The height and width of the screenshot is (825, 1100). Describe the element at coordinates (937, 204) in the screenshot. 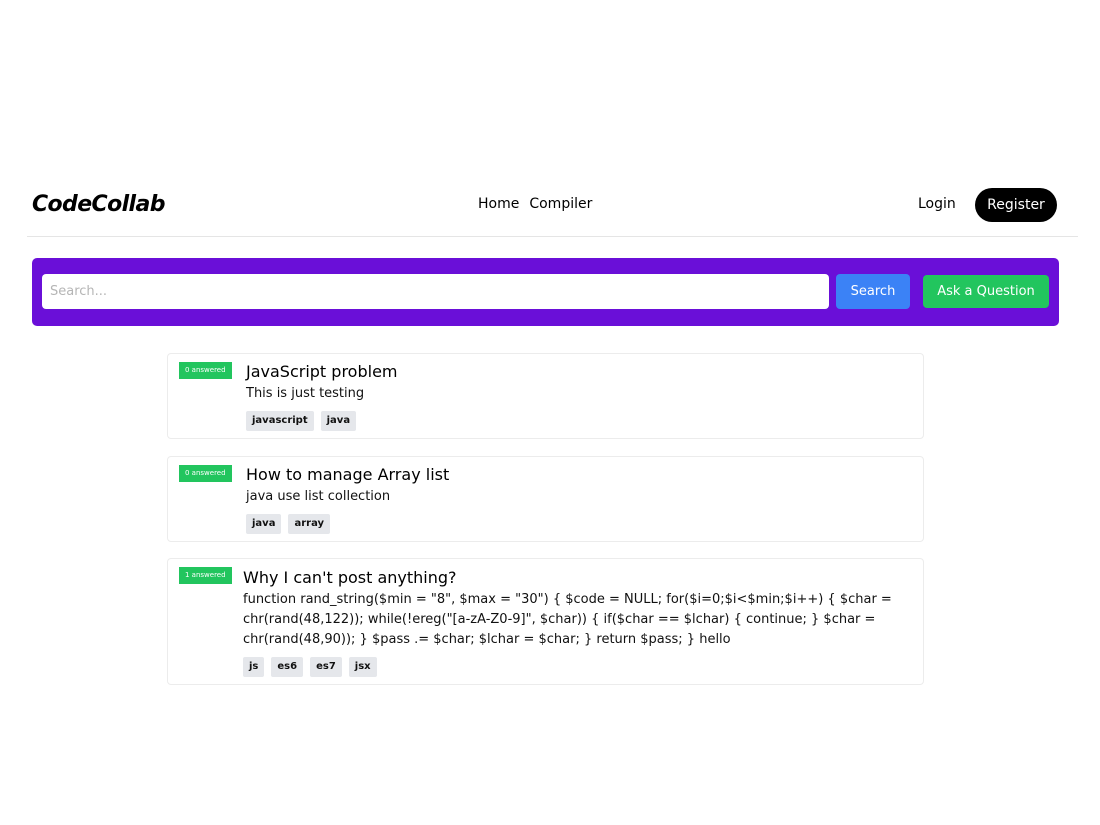

I see `login-link: Login` at that location.